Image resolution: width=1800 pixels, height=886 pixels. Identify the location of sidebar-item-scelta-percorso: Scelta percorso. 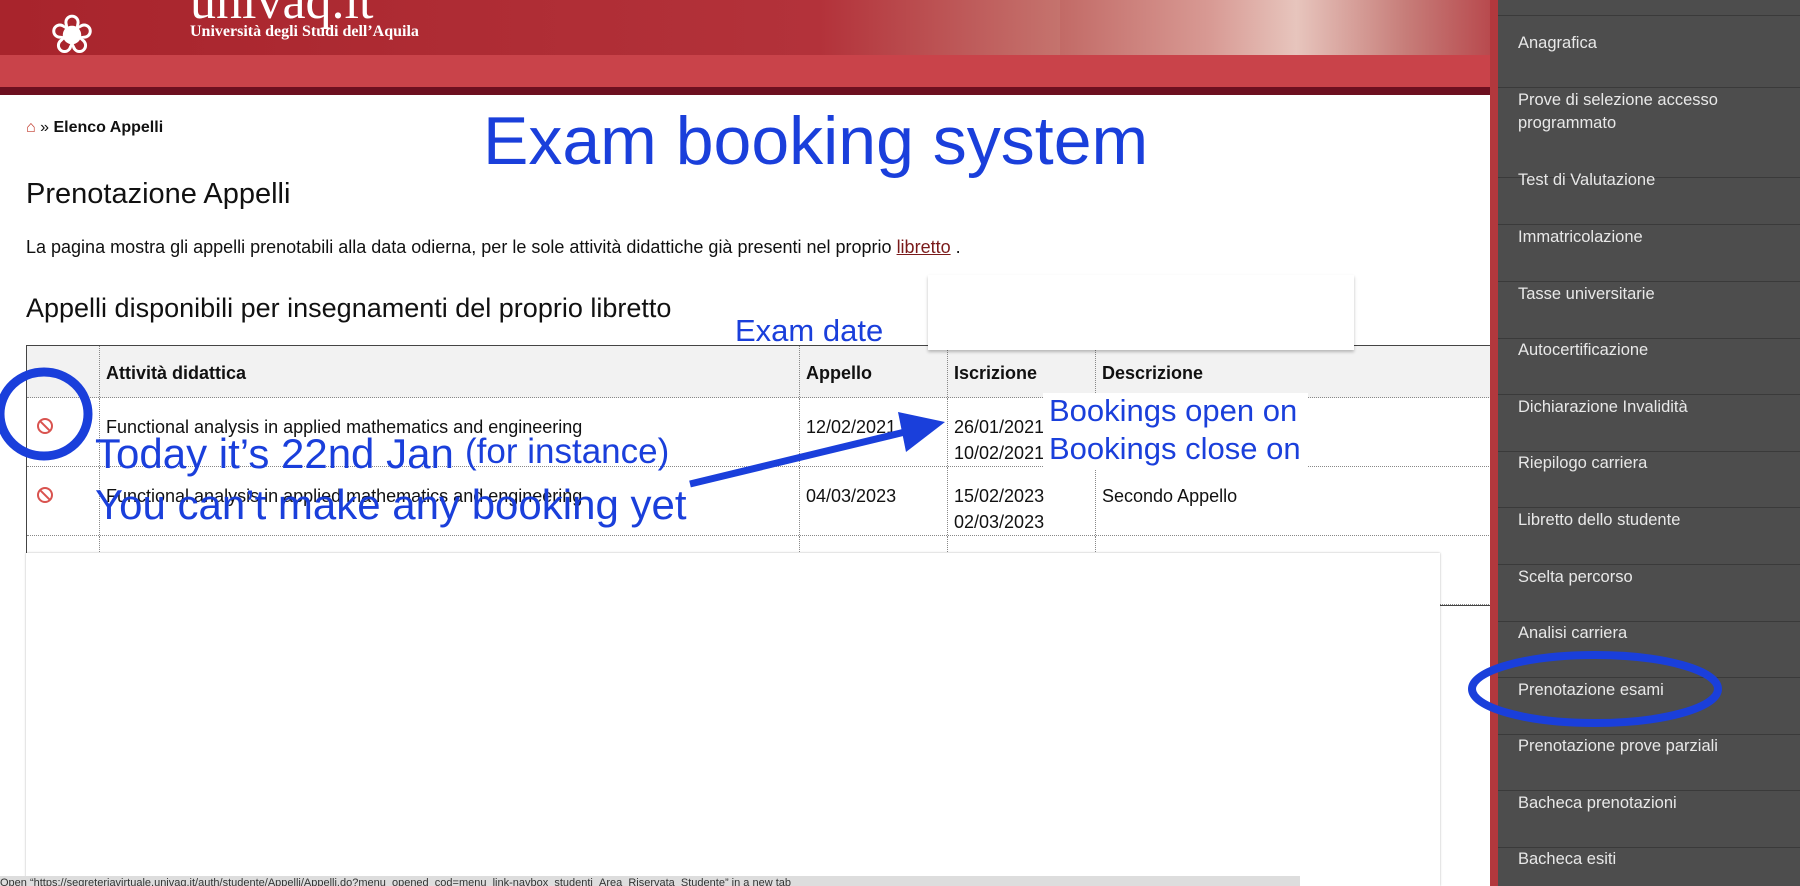
(1649, 594).